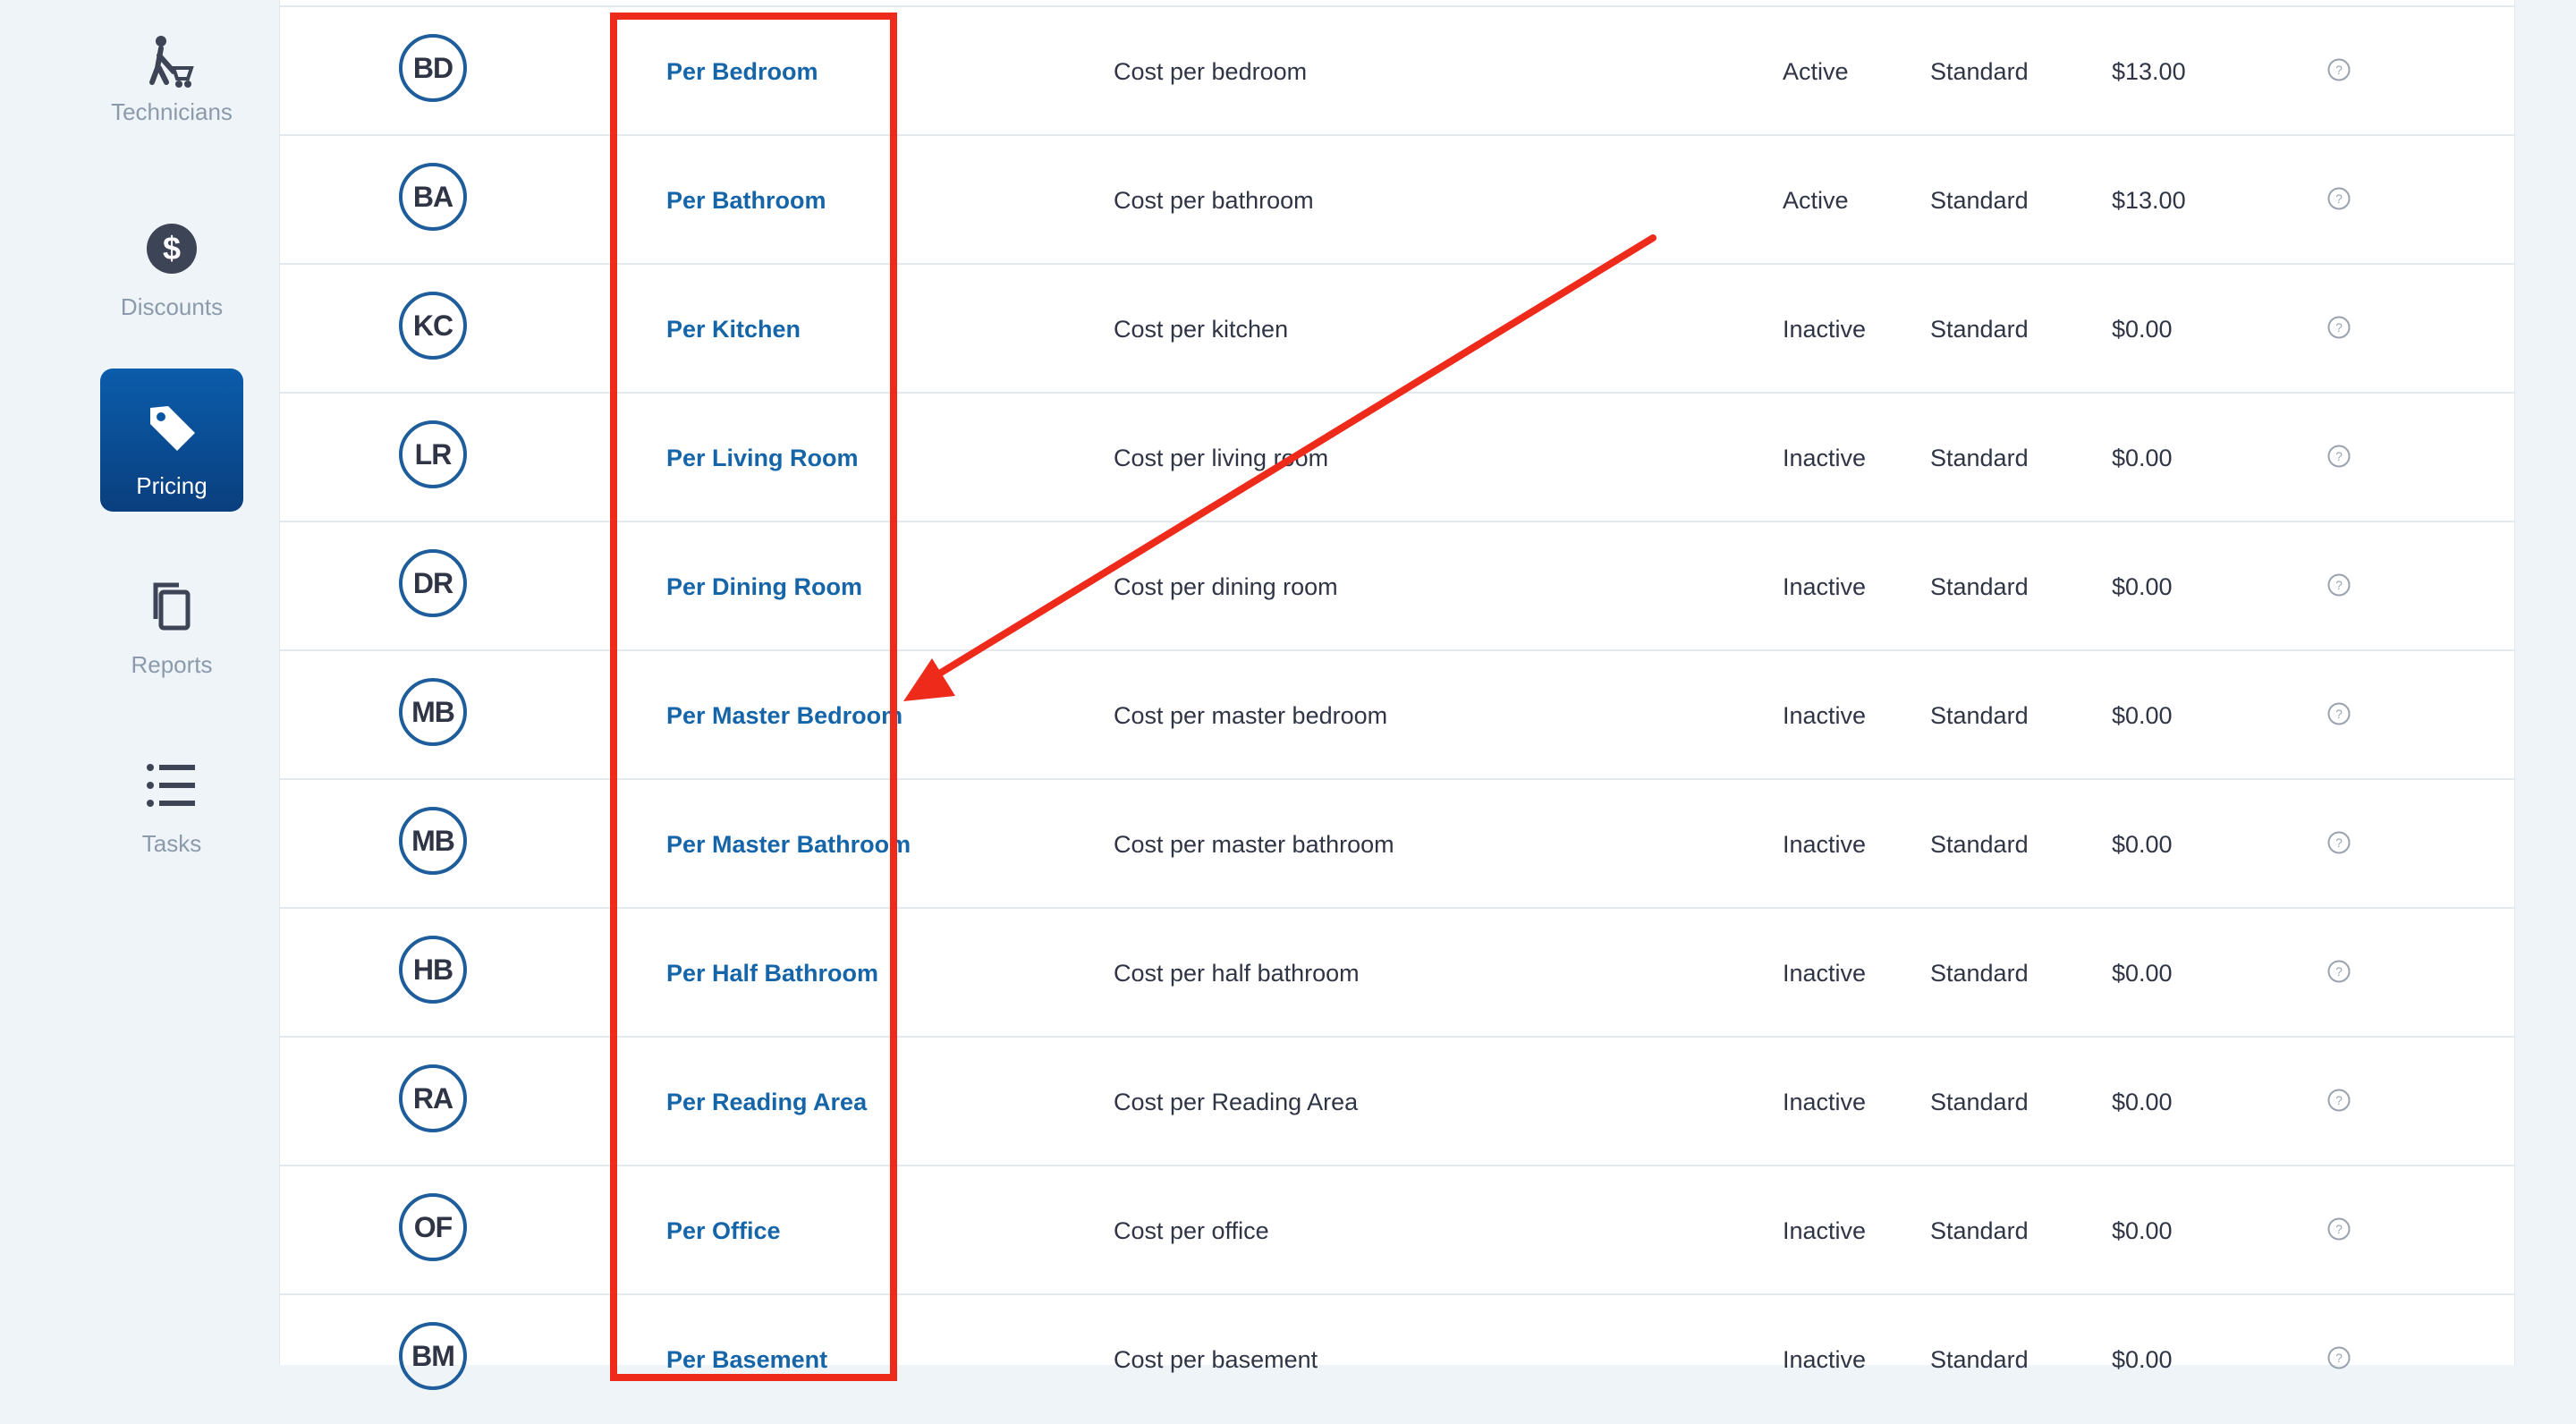 The width and height of the screenshot is (2576, 1424). I want to click on sidebar-item-pricing: Pricing, so click(171, 440).